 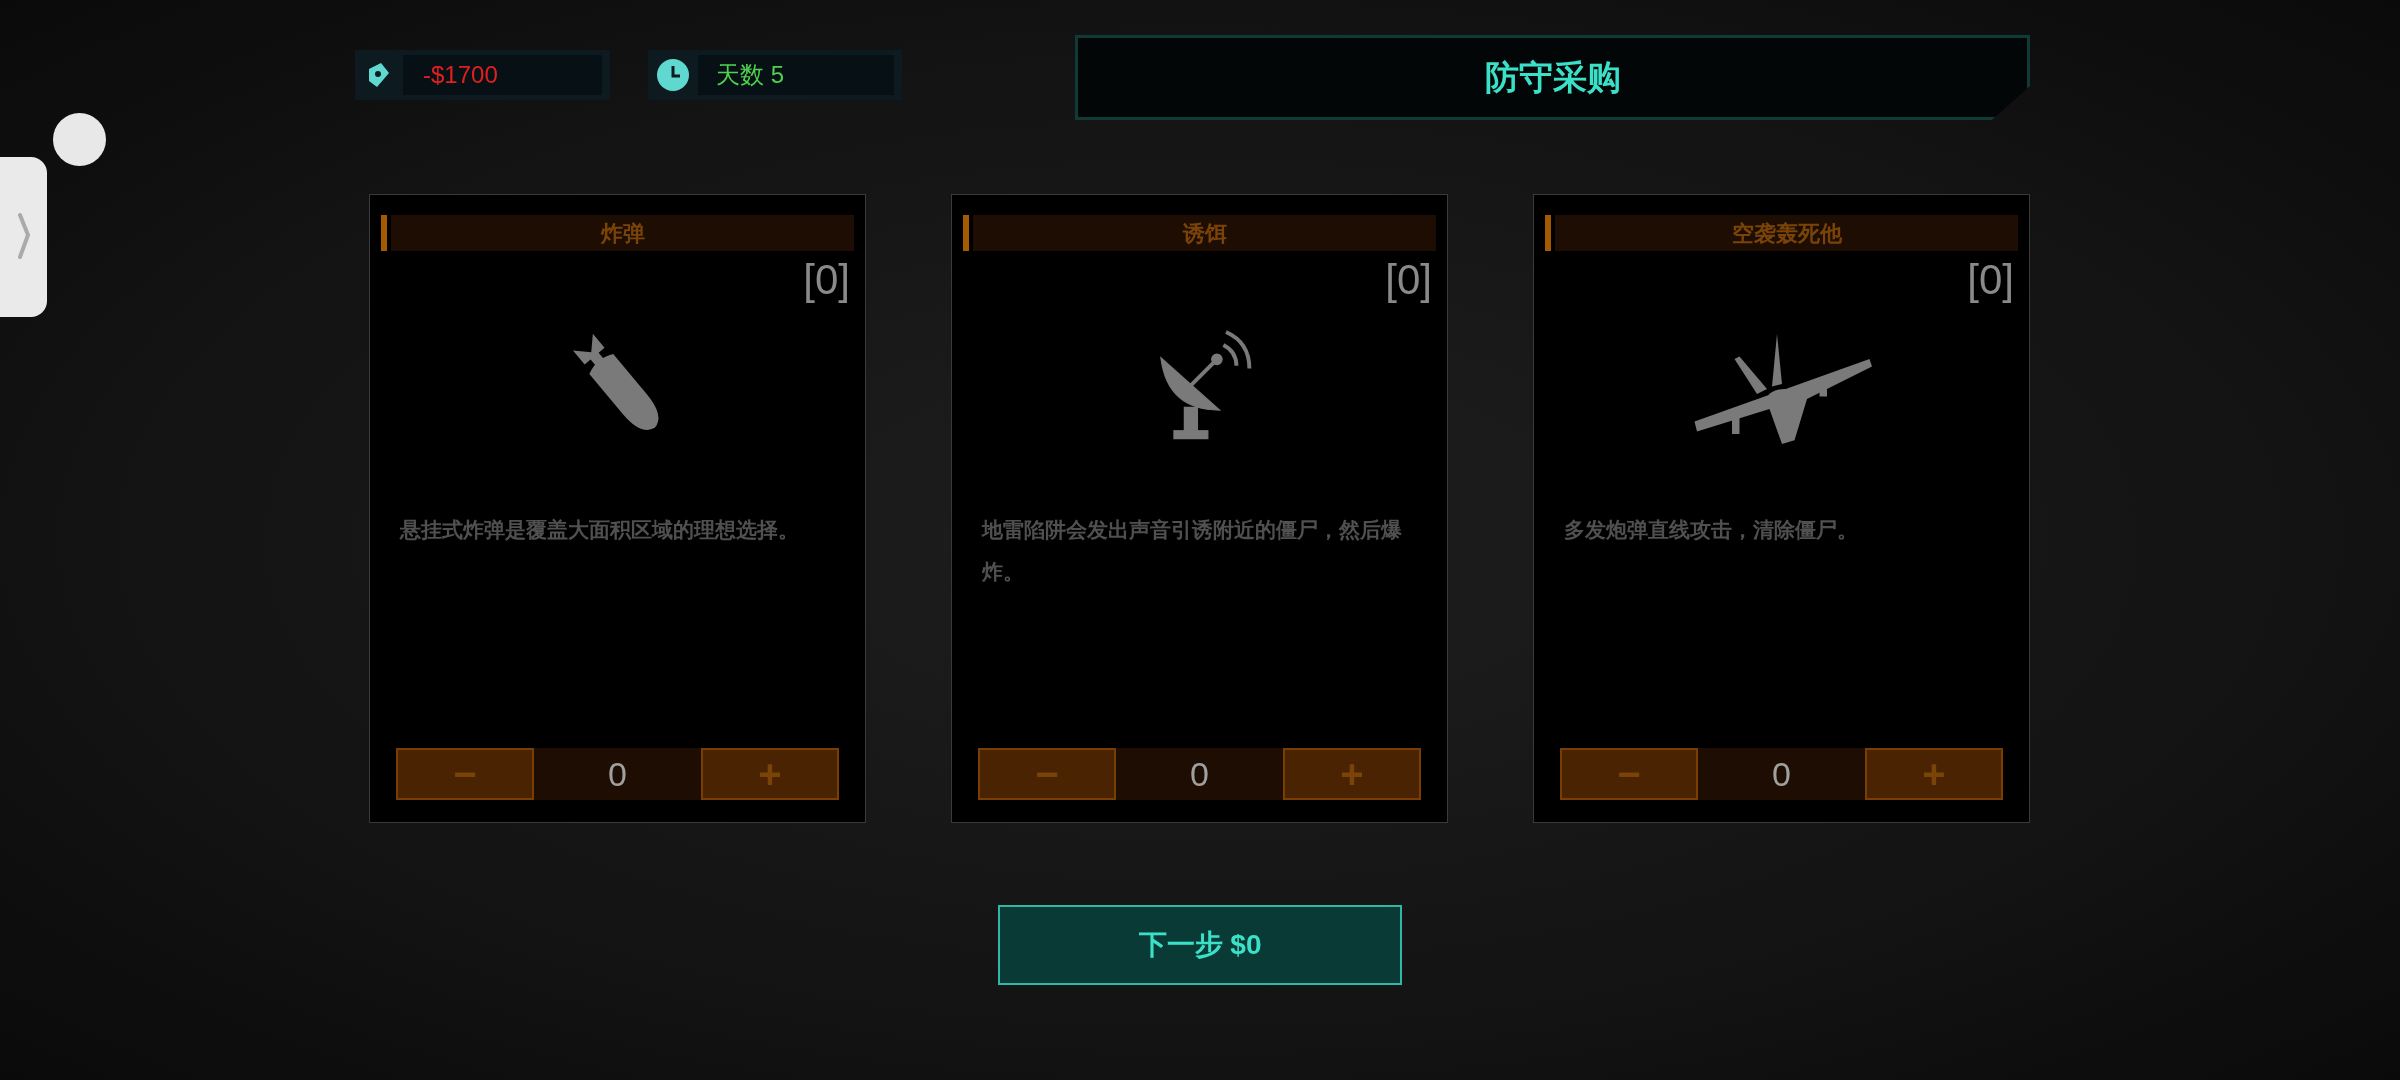 What do you see at coordinates (1204, 233) in the screenshot?
I see `card-title: 诱饵` at bounding box center [1204, 233].